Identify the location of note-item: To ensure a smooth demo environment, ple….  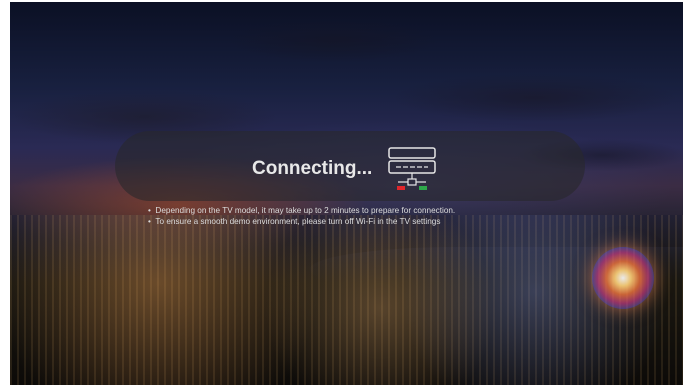
(301, 221).